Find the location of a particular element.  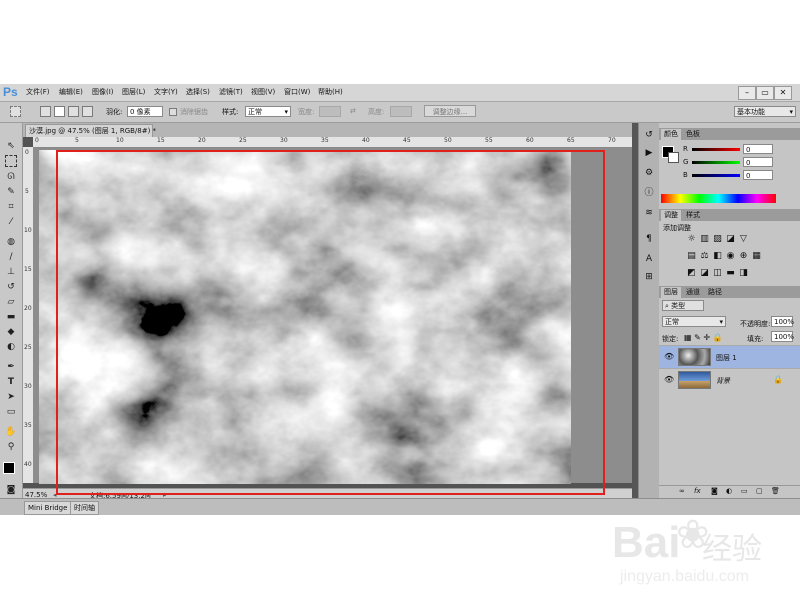

channel-g-input: 0 is located at coordinates (758, 162).